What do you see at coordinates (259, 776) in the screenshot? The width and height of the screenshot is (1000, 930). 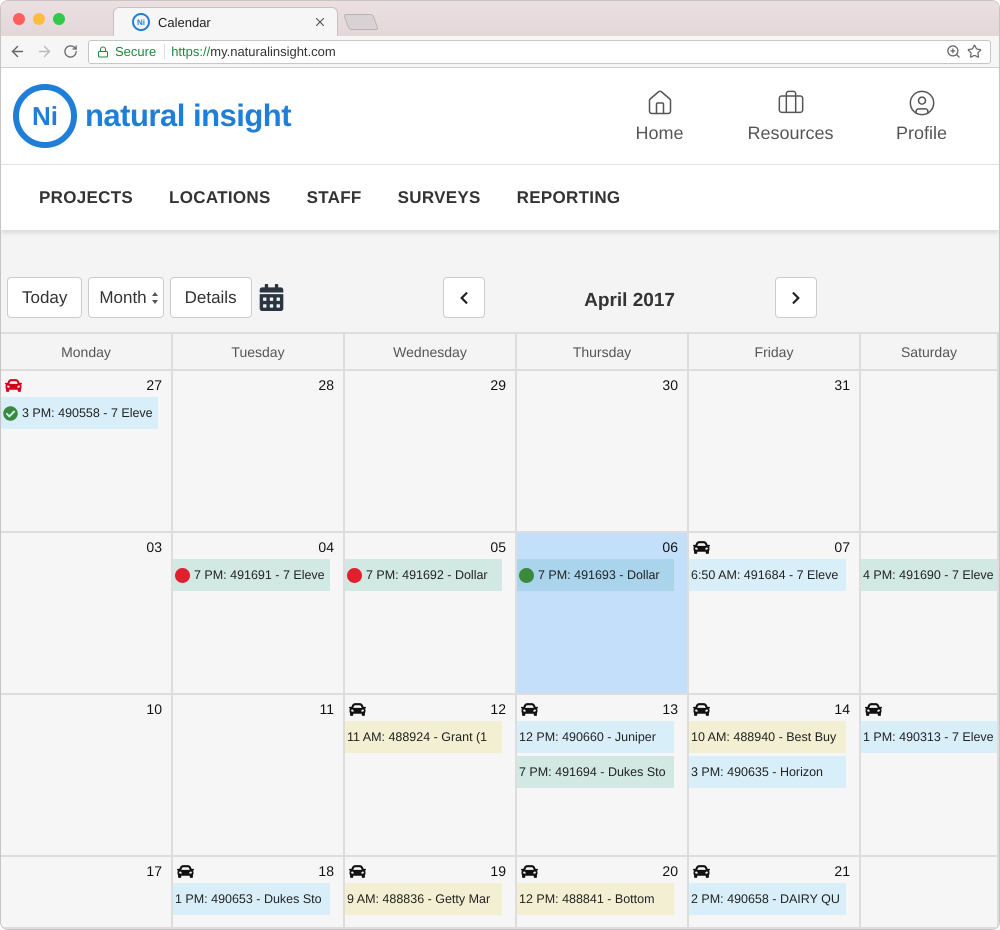 I see `day-cell: 11` at bounding box center [259, 776].